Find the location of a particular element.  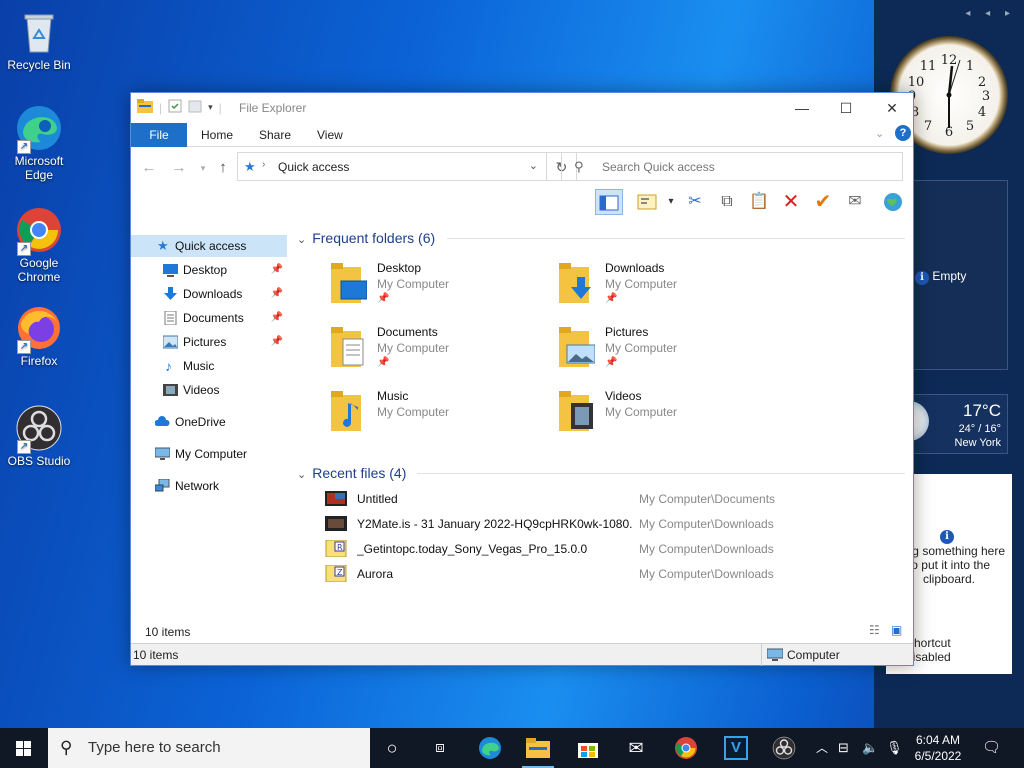

forward-button: → is located at coordinates (179, 168).